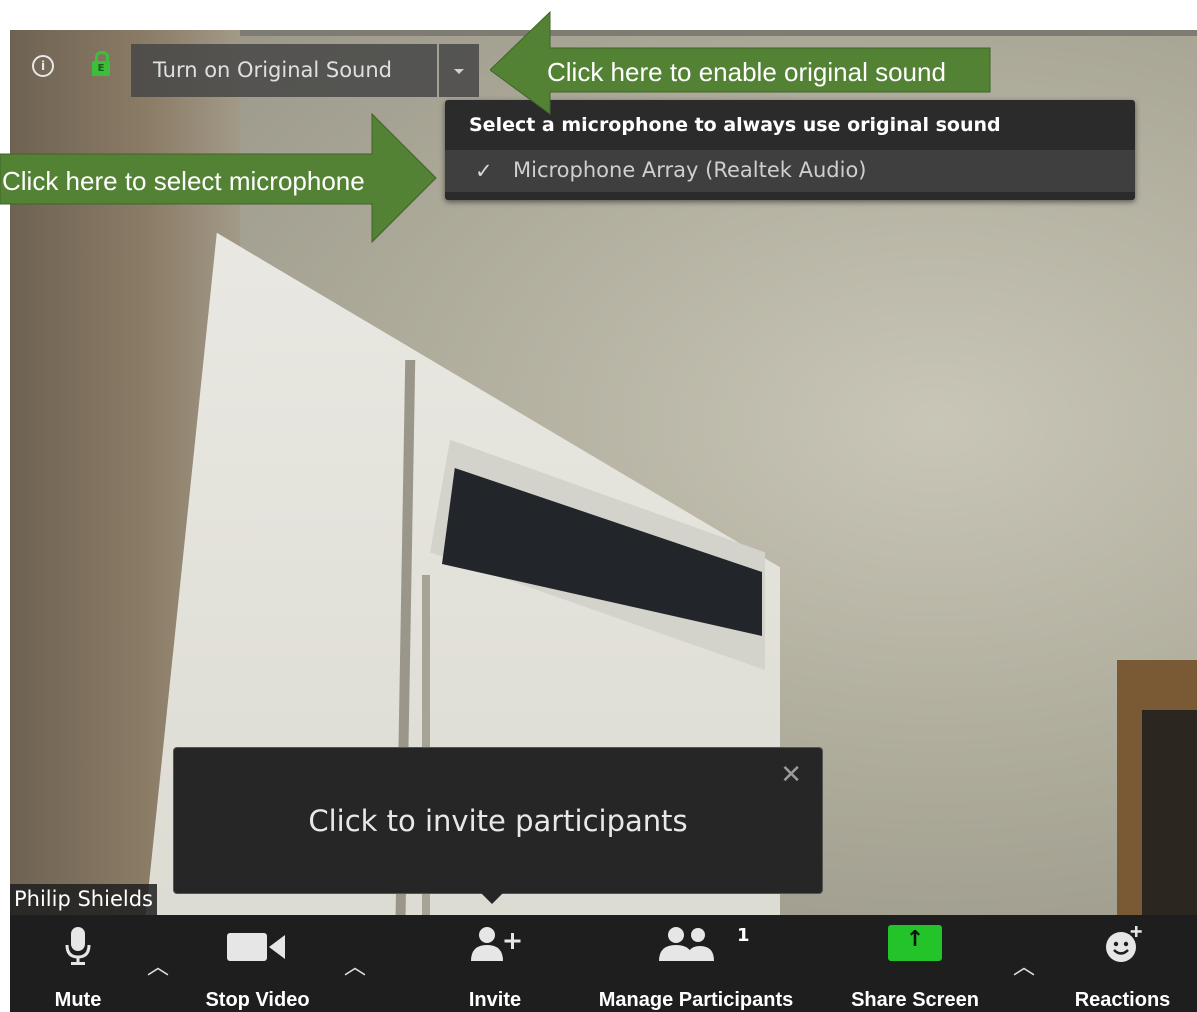  I want to click on checkmark-icon: ✓, so click(484, 171).